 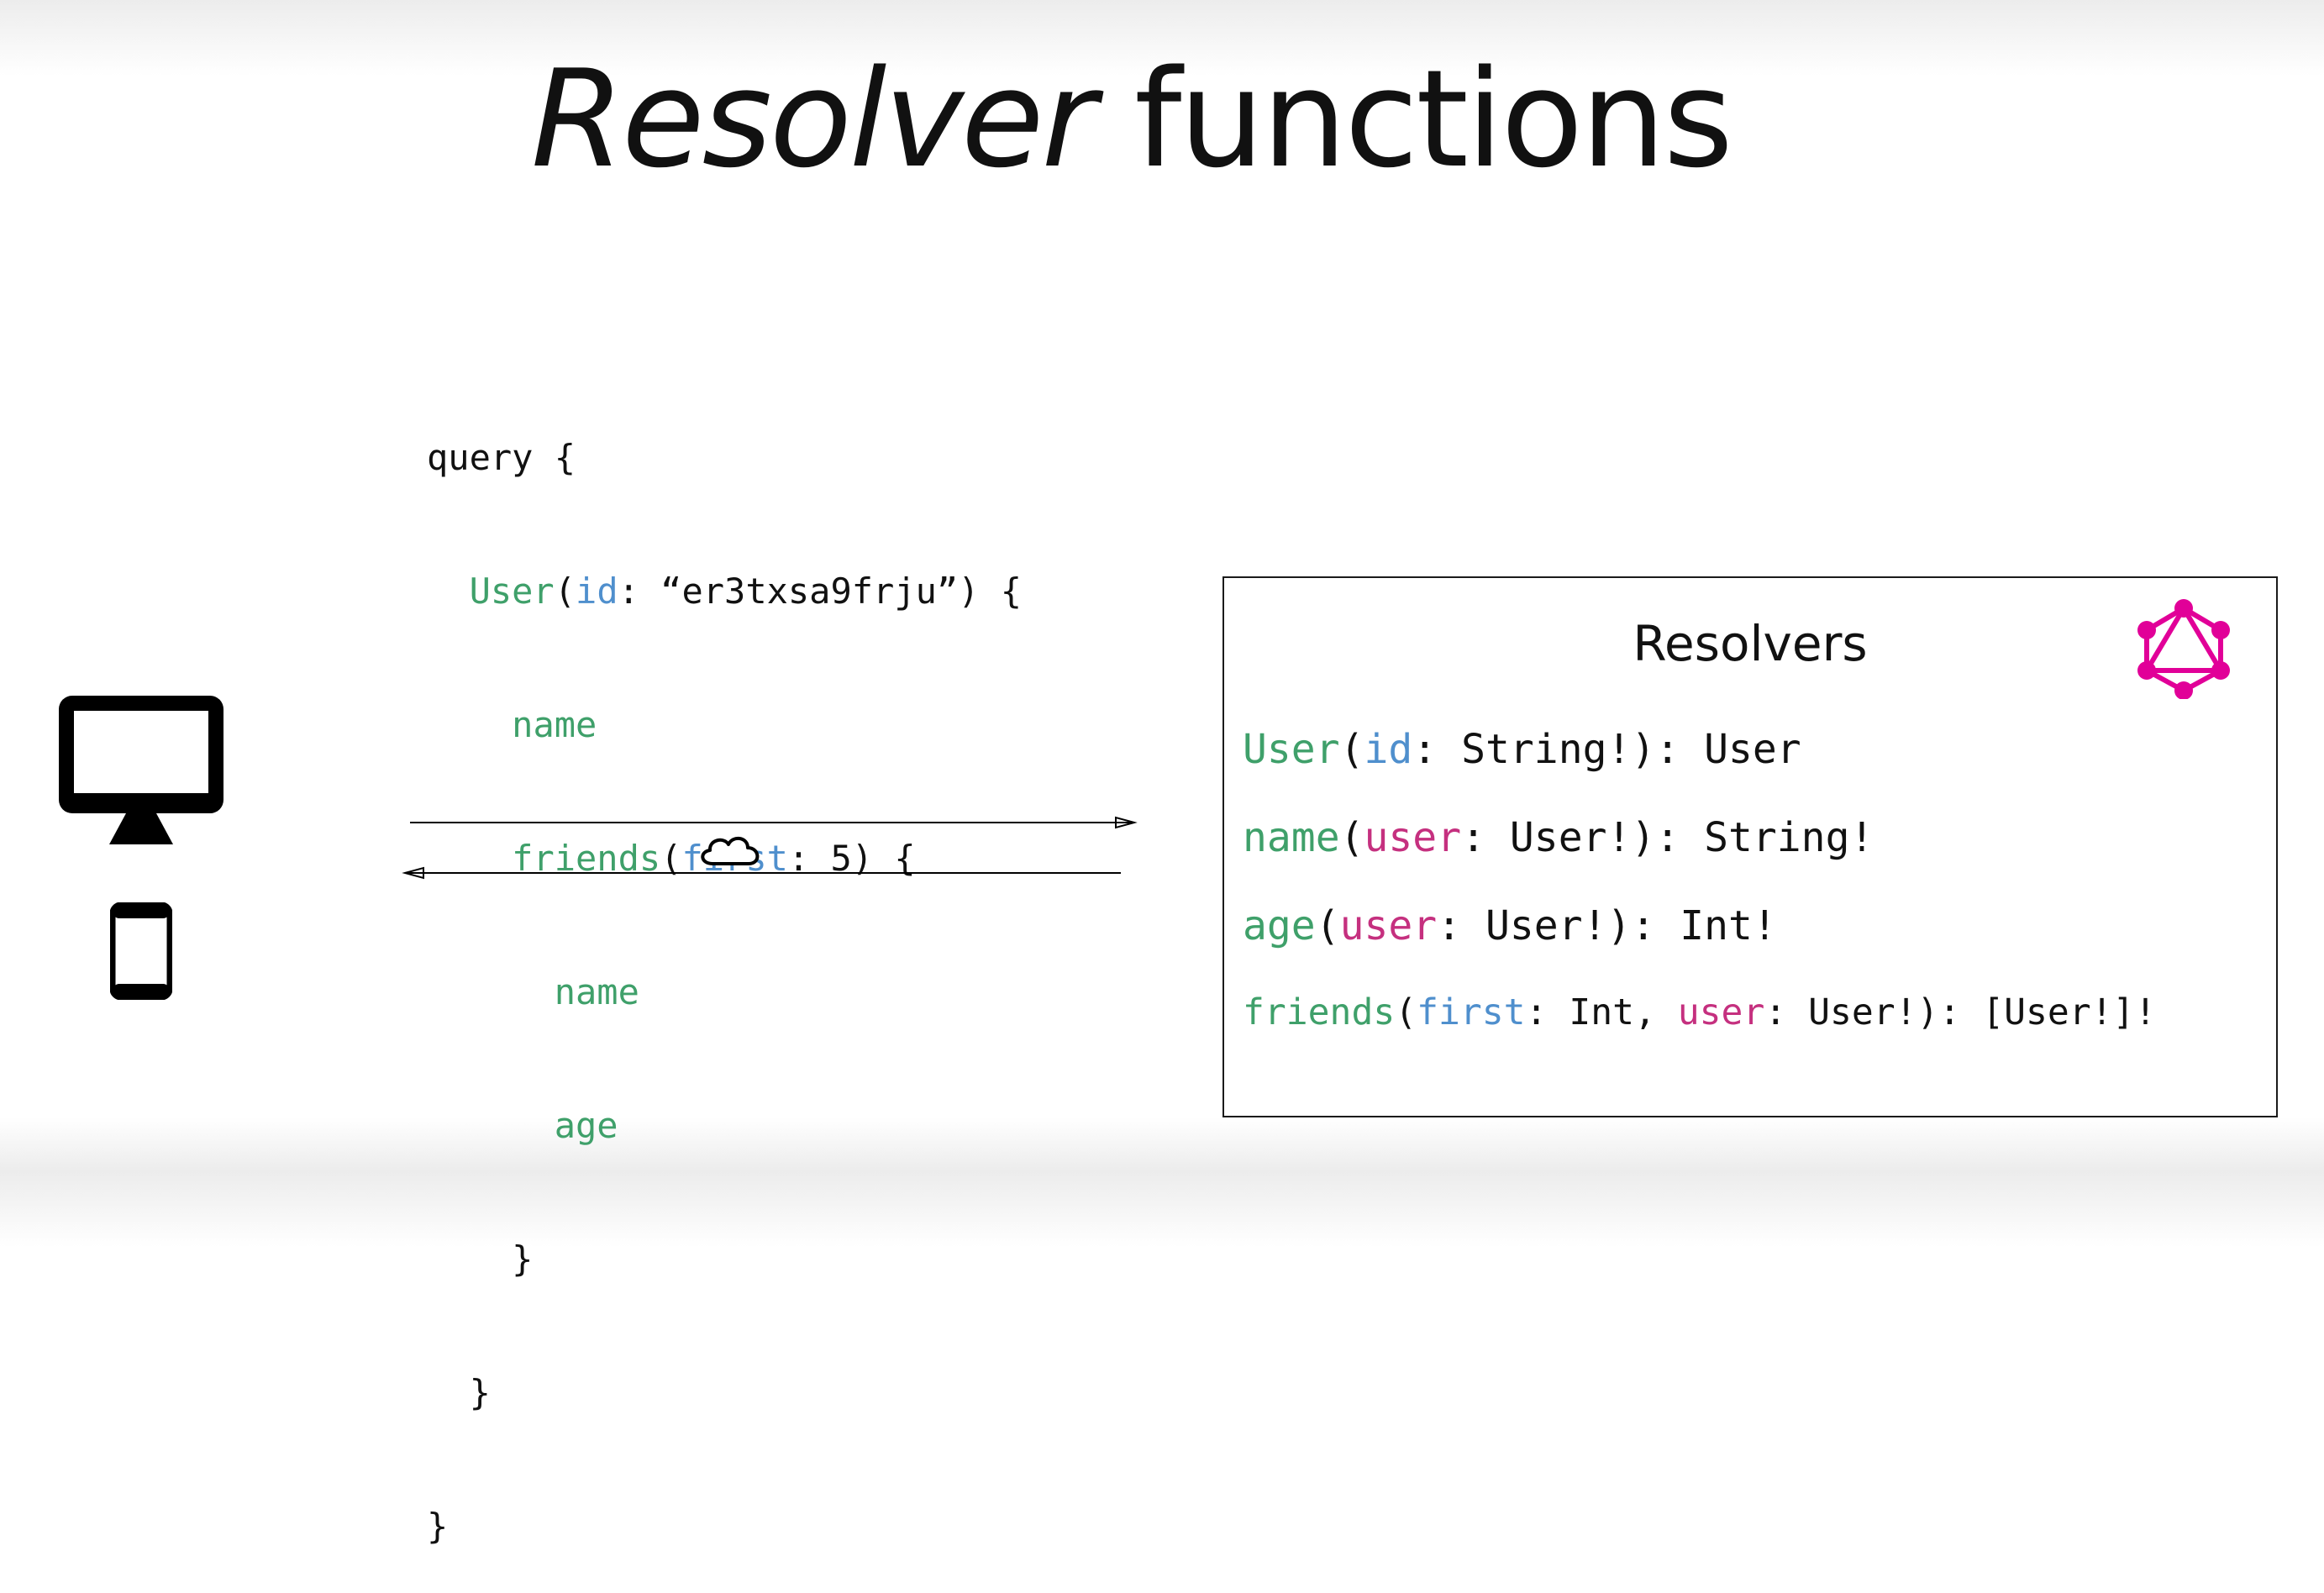 I want to click on resolver-name: User, so click(x=1292, y=749).